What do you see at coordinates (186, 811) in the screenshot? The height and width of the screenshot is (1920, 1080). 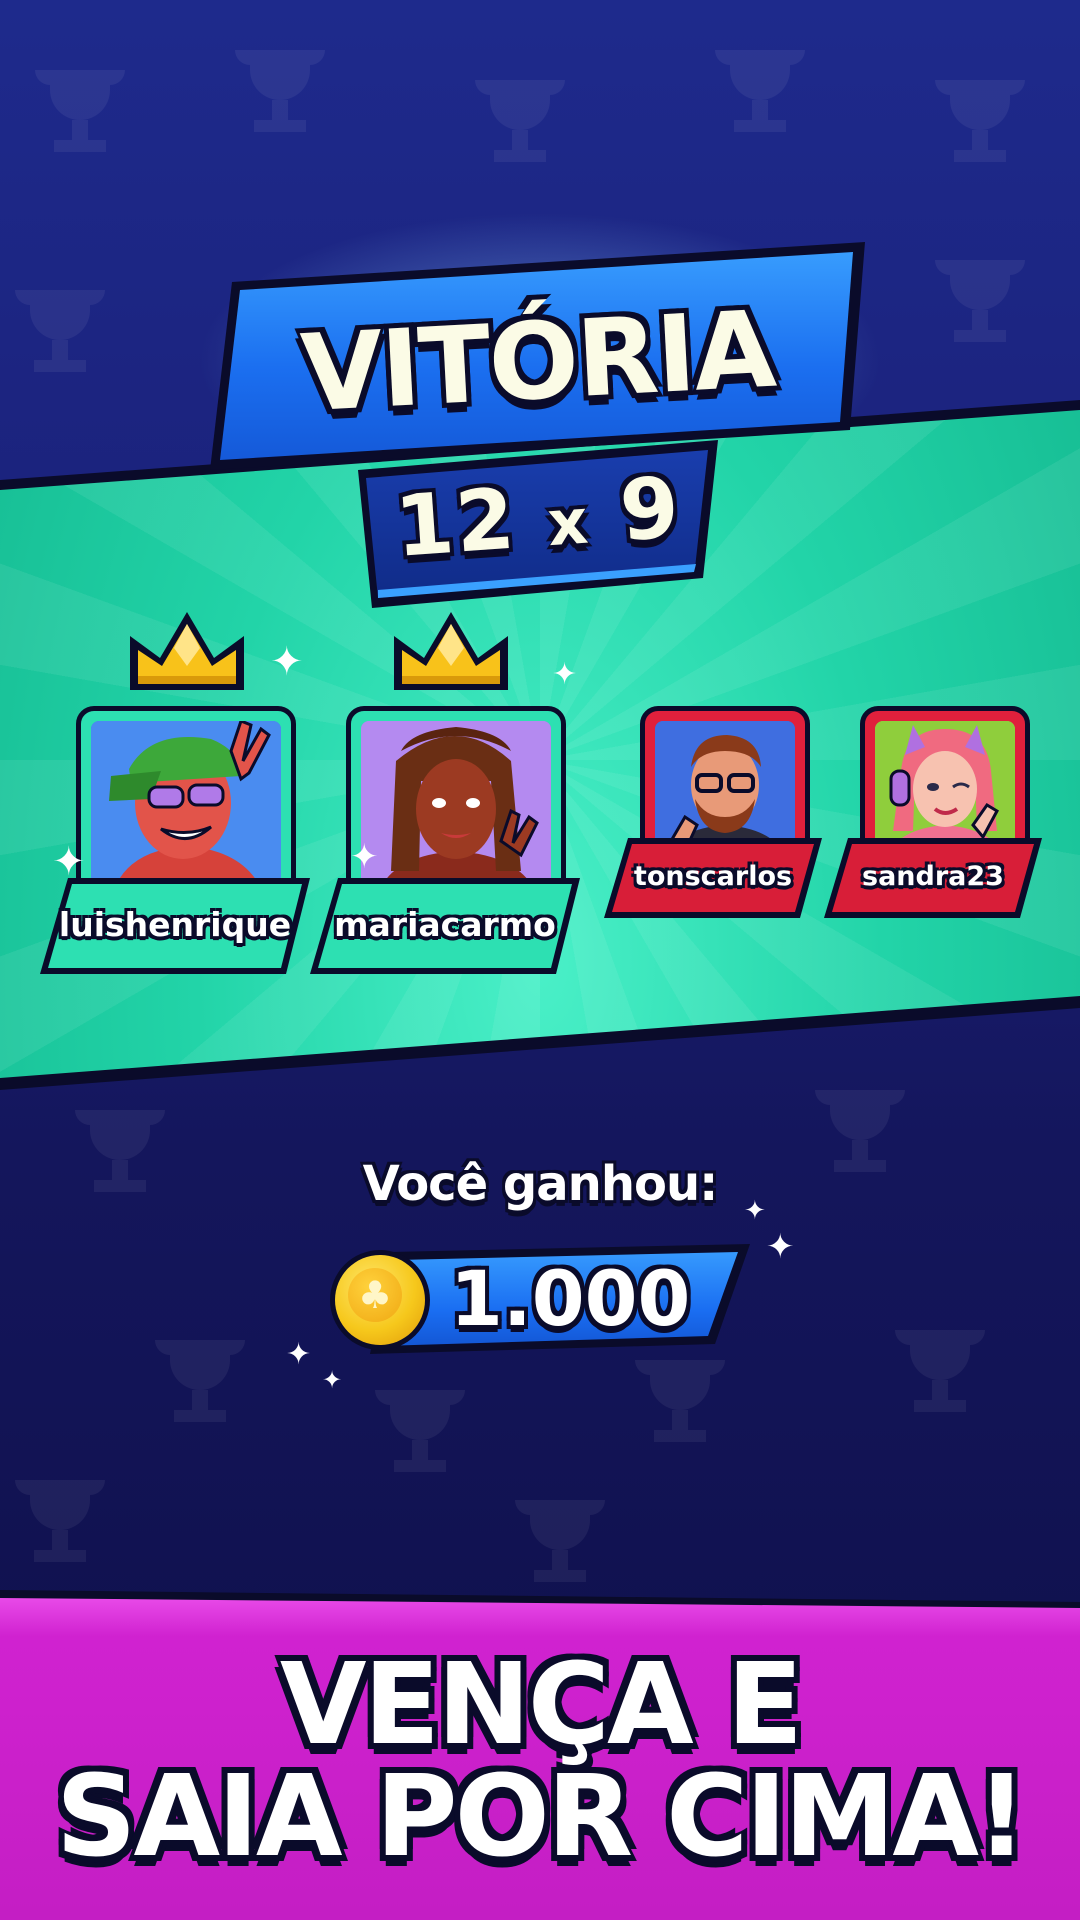 I see `avatar-green-cap-sunglasses-icon` at bounding box center [186, 811].